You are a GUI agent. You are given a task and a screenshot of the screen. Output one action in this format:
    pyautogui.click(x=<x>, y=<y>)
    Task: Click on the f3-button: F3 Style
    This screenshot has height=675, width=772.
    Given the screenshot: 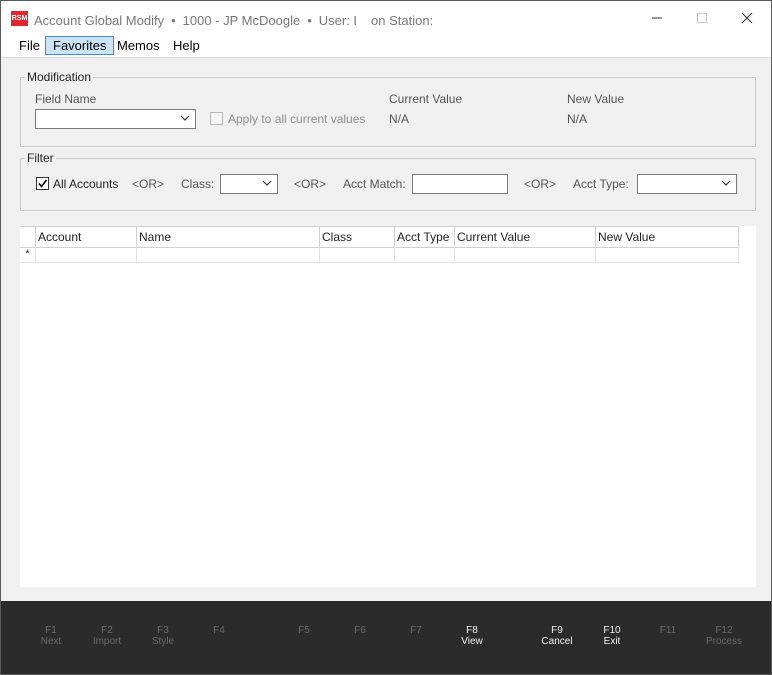 What is the action you would take?
    pyautogui.click(x=163, y=636)
    